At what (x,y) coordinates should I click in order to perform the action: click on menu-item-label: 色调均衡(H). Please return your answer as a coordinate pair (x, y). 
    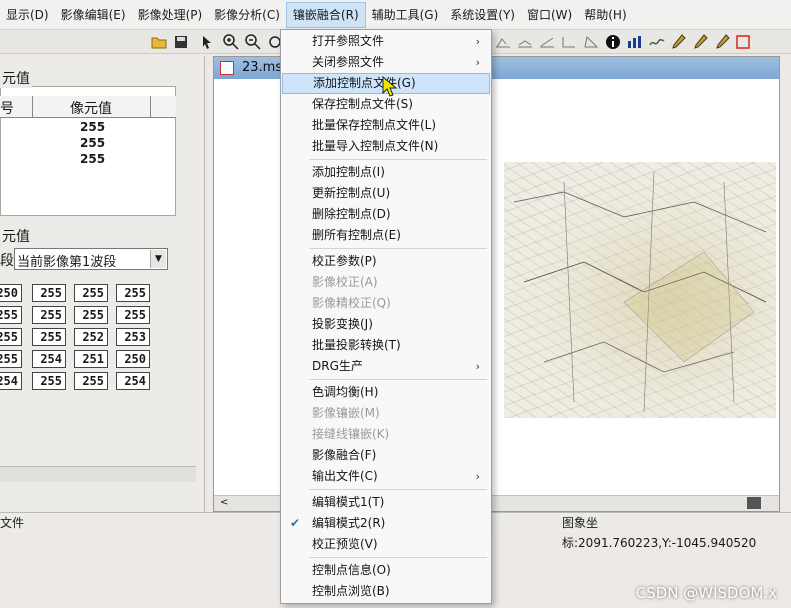
    Looking at the image, I should click on (345, 392).